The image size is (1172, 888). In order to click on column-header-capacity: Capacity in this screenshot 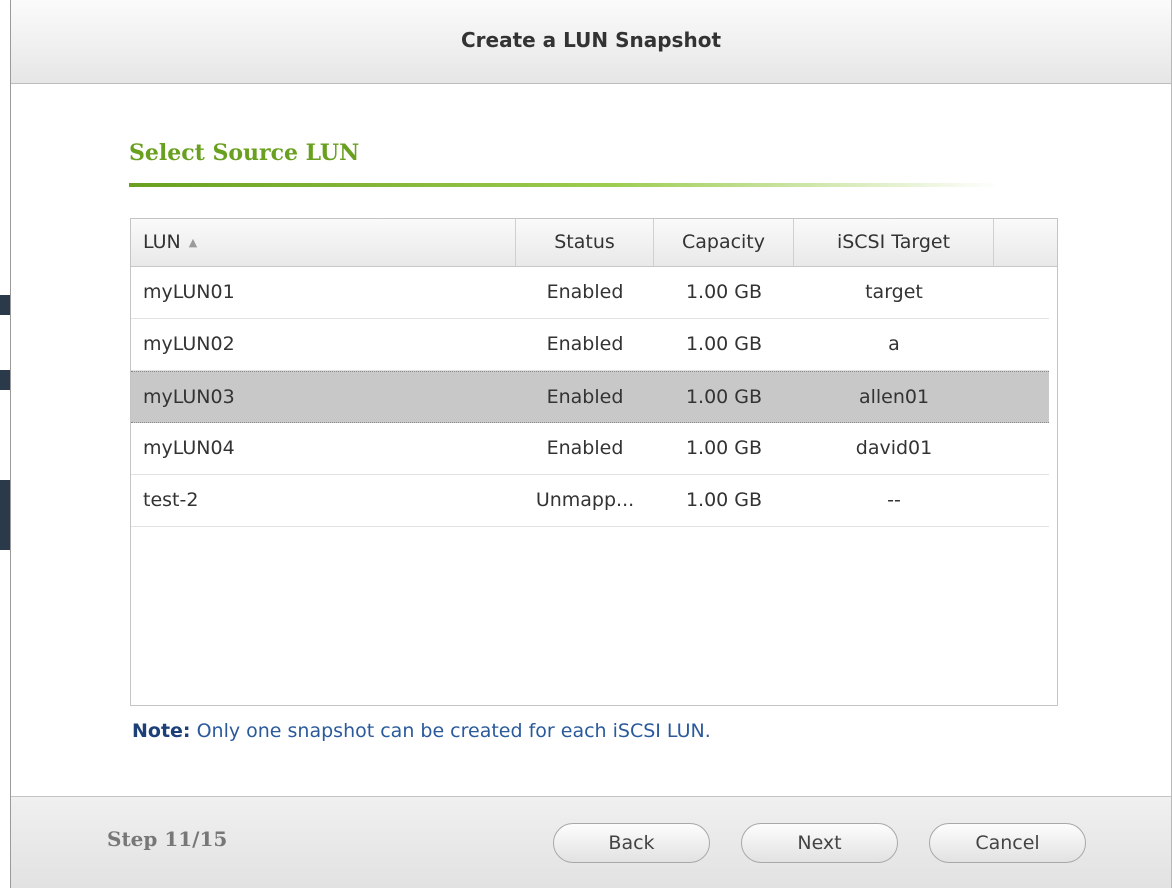, I will do `click(724, 242)`.